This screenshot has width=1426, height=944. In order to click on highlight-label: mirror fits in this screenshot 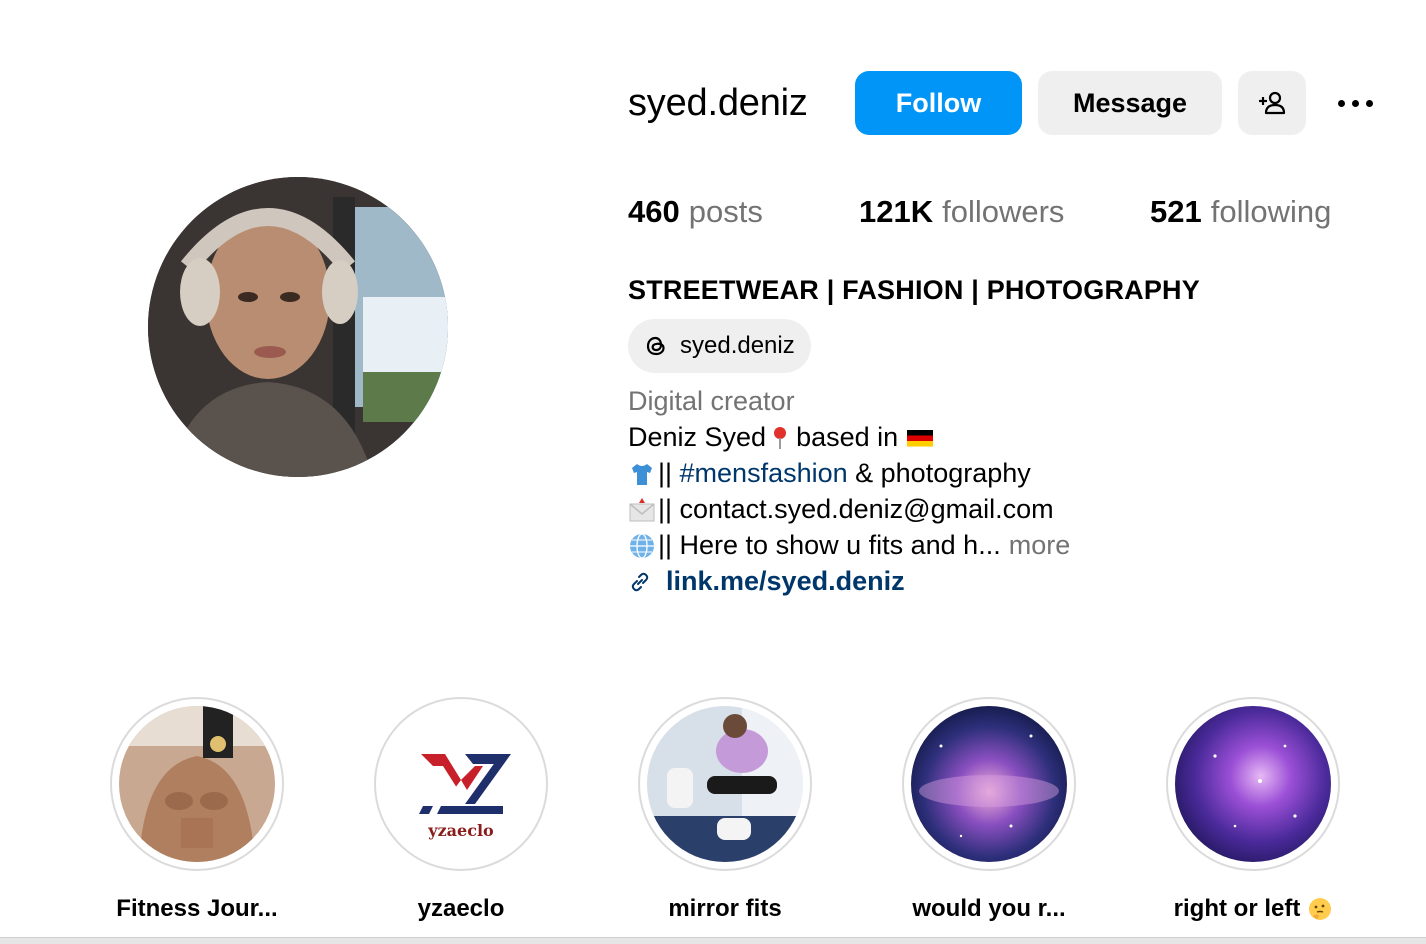, I will do `click(725, 908)`.